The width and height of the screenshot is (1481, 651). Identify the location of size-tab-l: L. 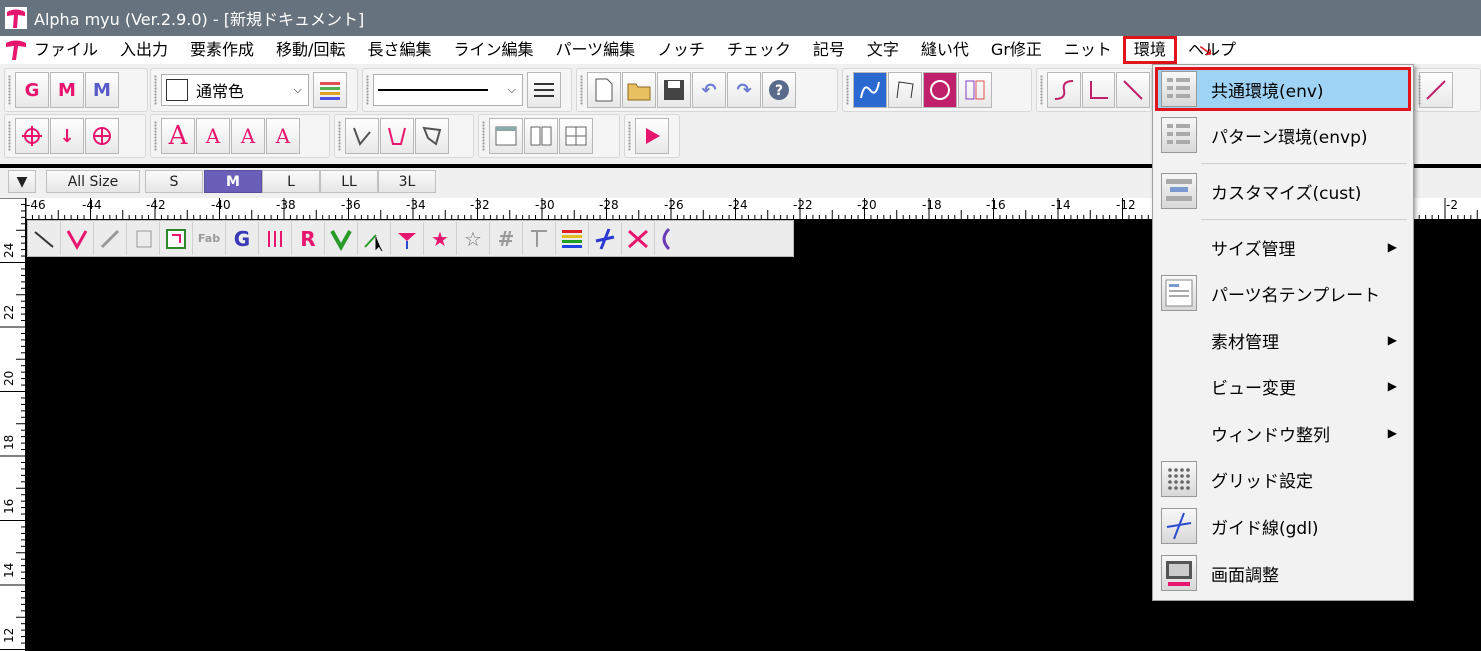
(291, 181).